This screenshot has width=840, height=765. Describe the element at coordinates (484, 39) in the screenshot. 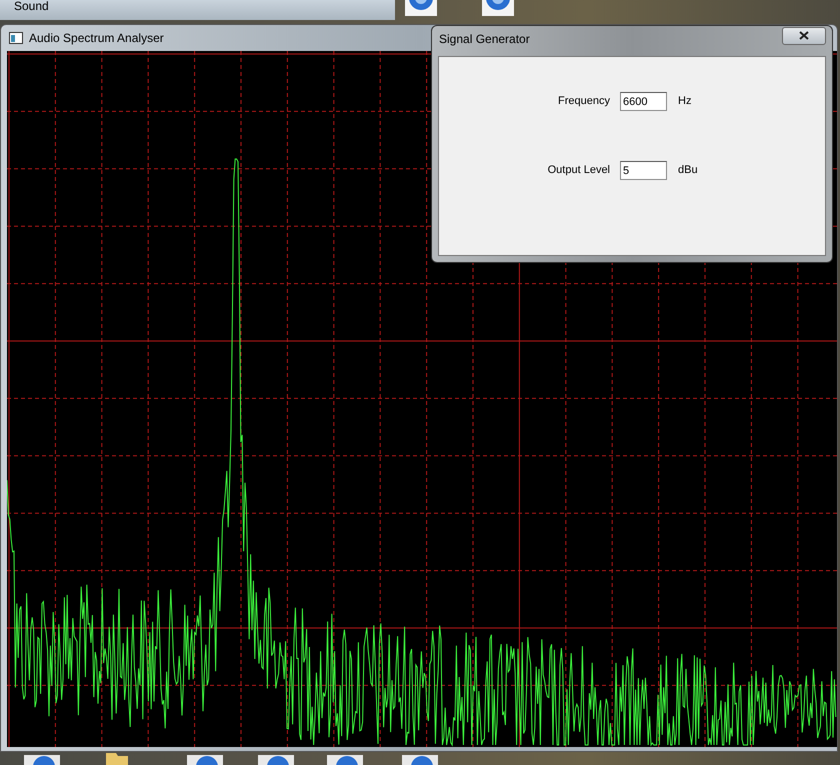

I see `window-title: Signal Generator` at that location.